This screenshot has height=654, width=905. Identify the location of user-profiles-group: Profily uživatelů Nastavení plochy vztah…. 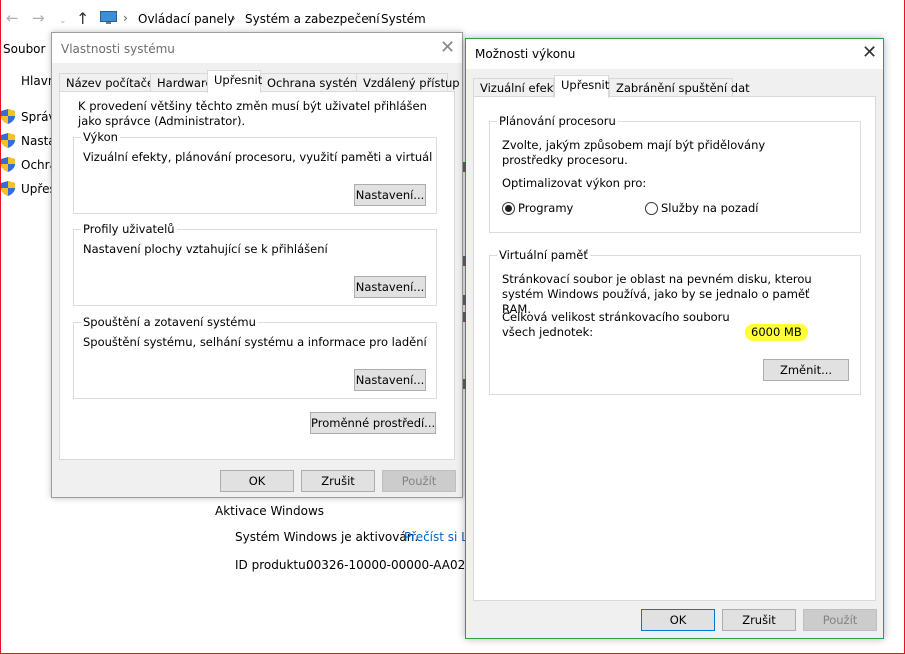
(255, 264).